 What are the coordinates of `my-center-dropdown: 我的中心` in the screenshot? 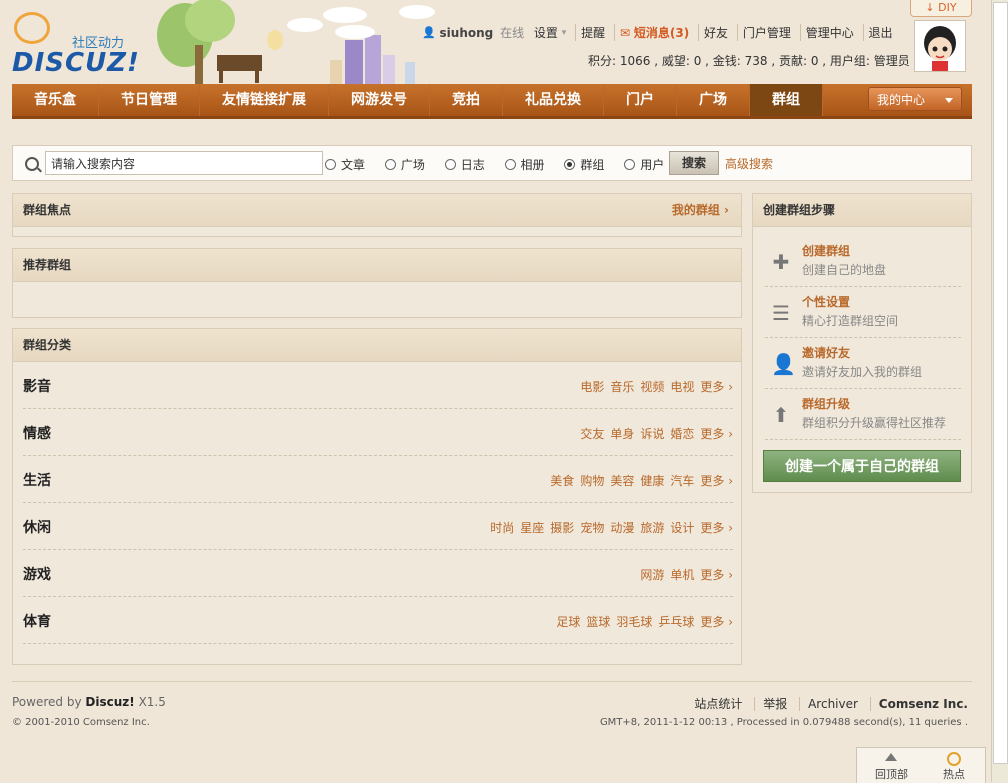 It's located at (915, 99).